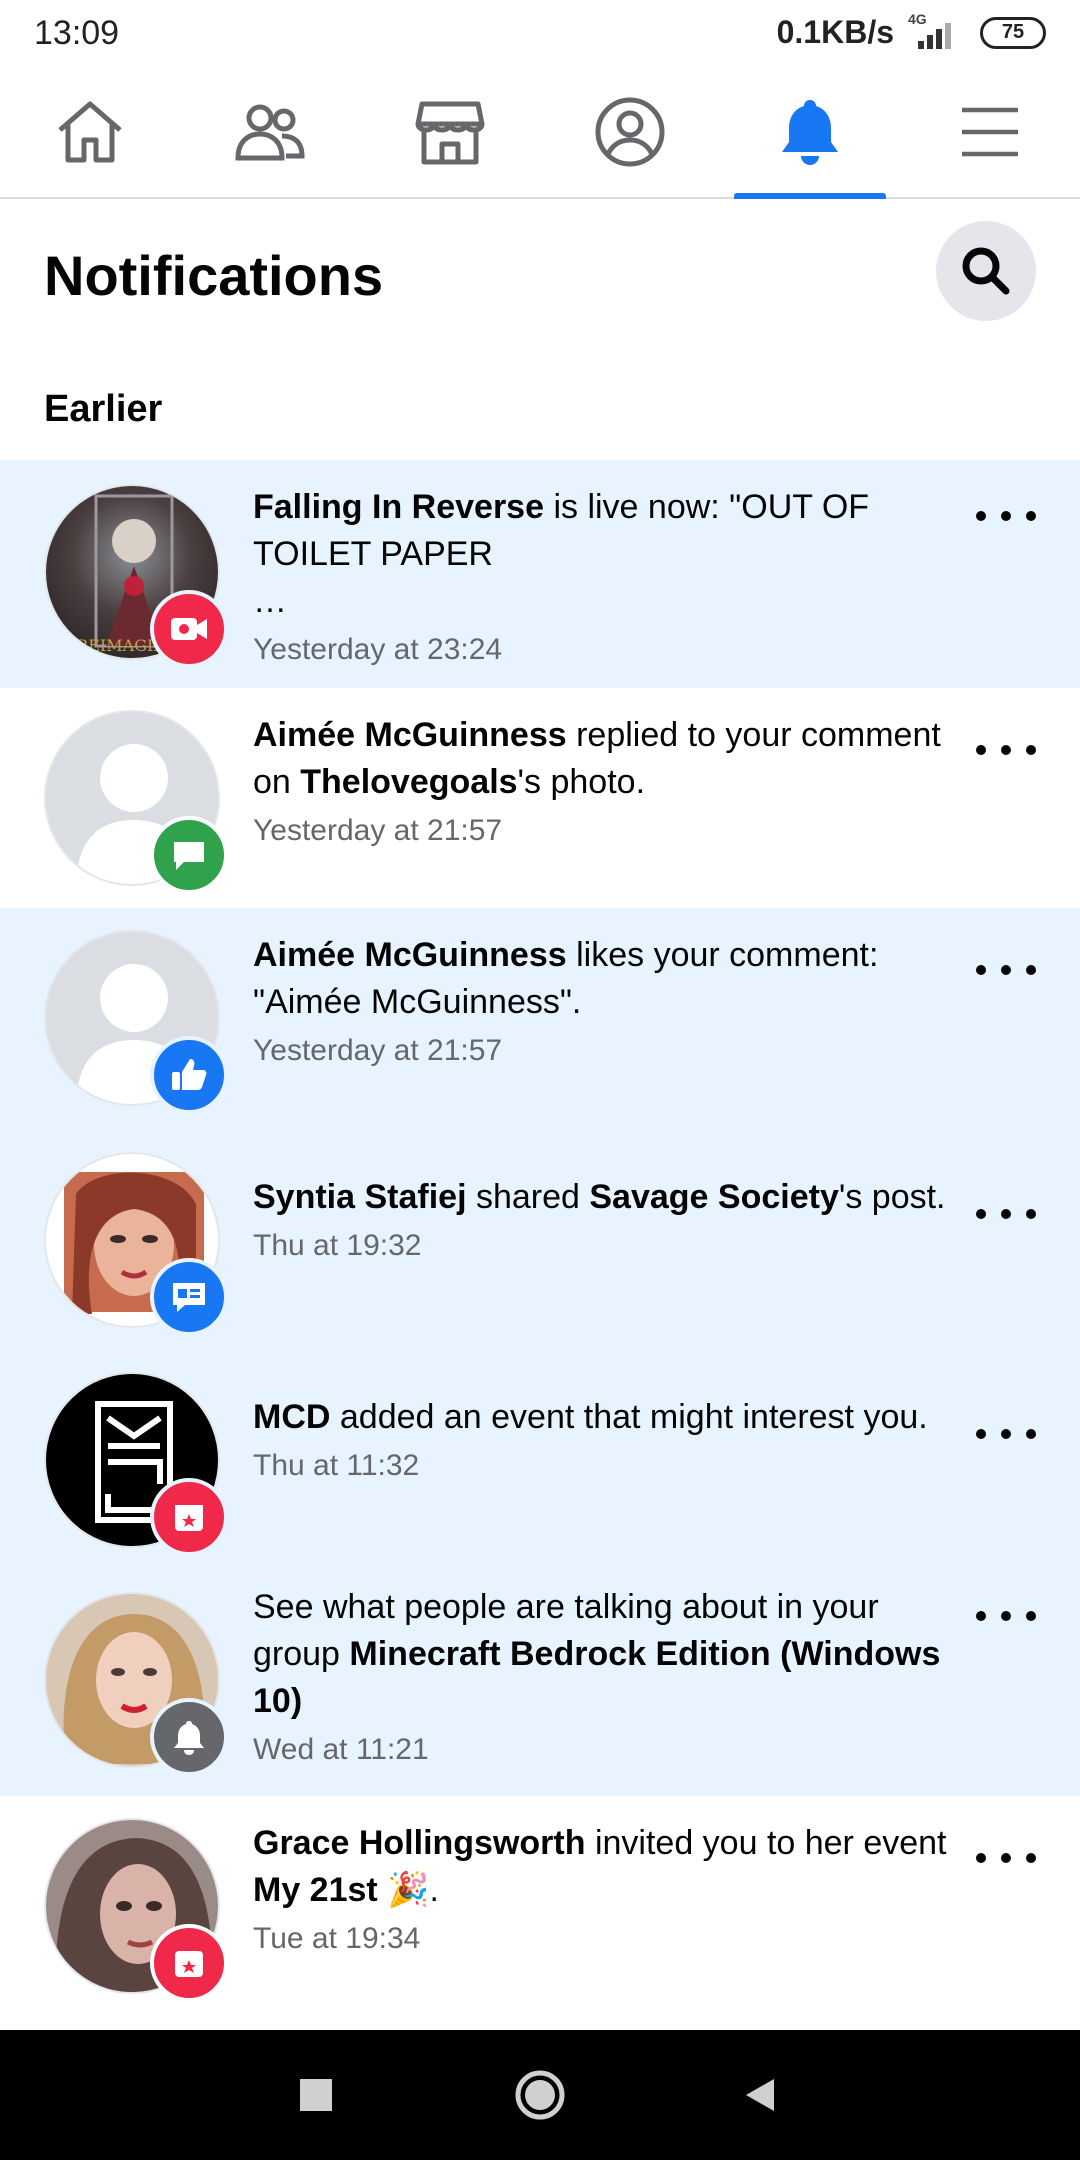 Image resolution: width=1080 pixels, height=2160 pixels. What do you see at coordinates (937, 31) in the screenshot?
I see `signal-icon: 4G` at bounding box center [937, 31].